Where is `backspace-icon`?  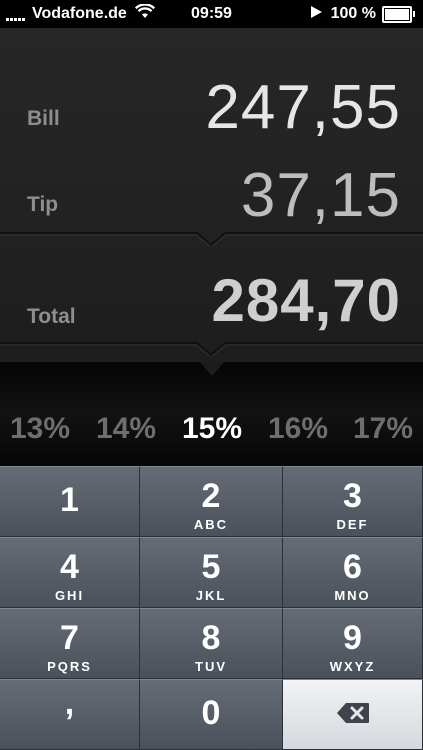
backspace-icon is located at coordinates (353, 715).